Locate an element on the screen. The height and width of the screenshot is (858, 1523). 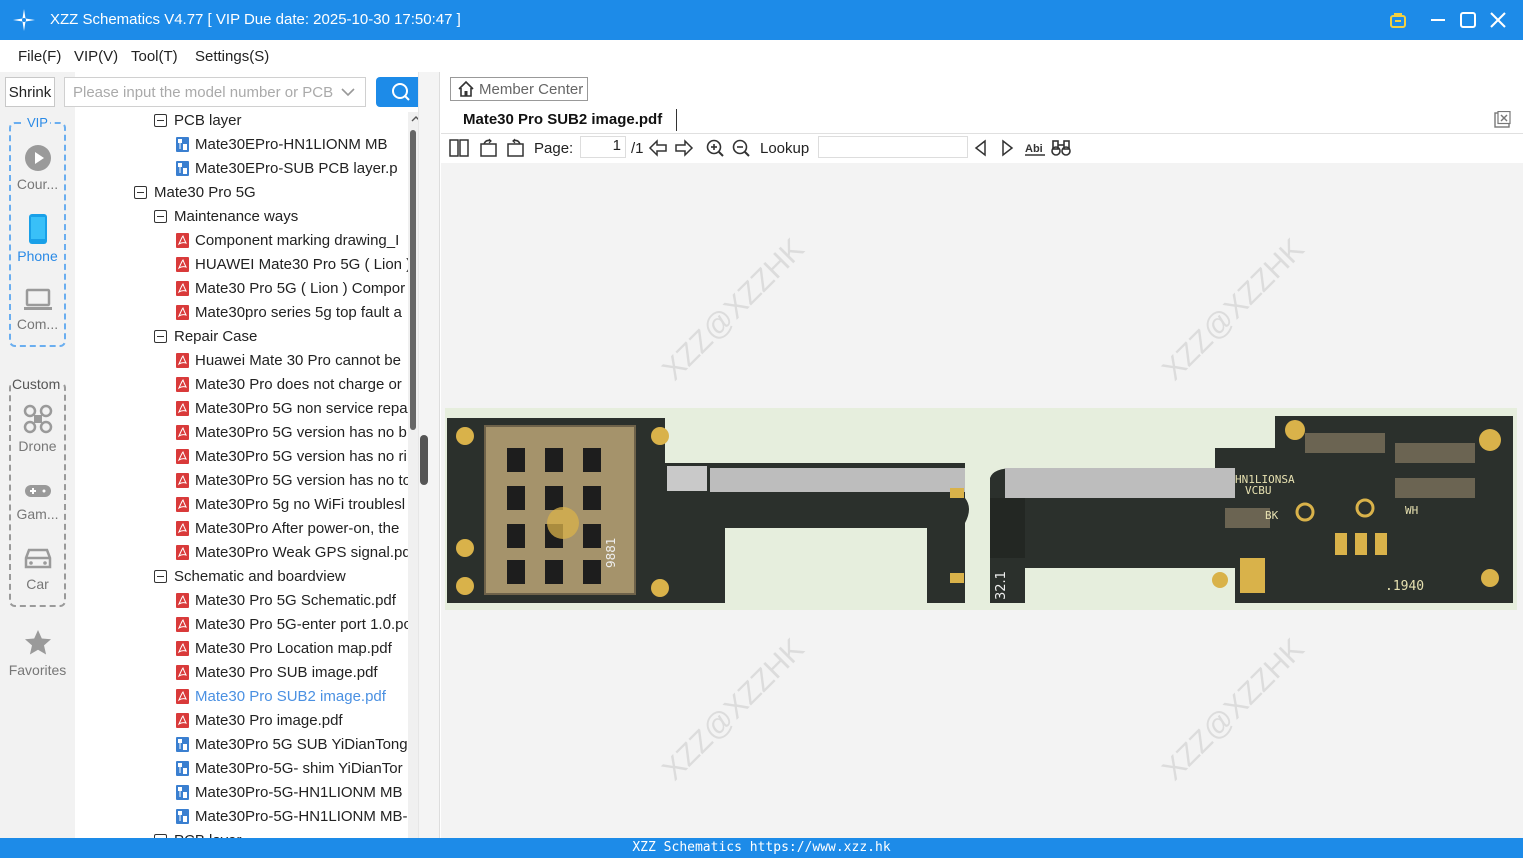
lookup-input is located at coordinates (893, 147).